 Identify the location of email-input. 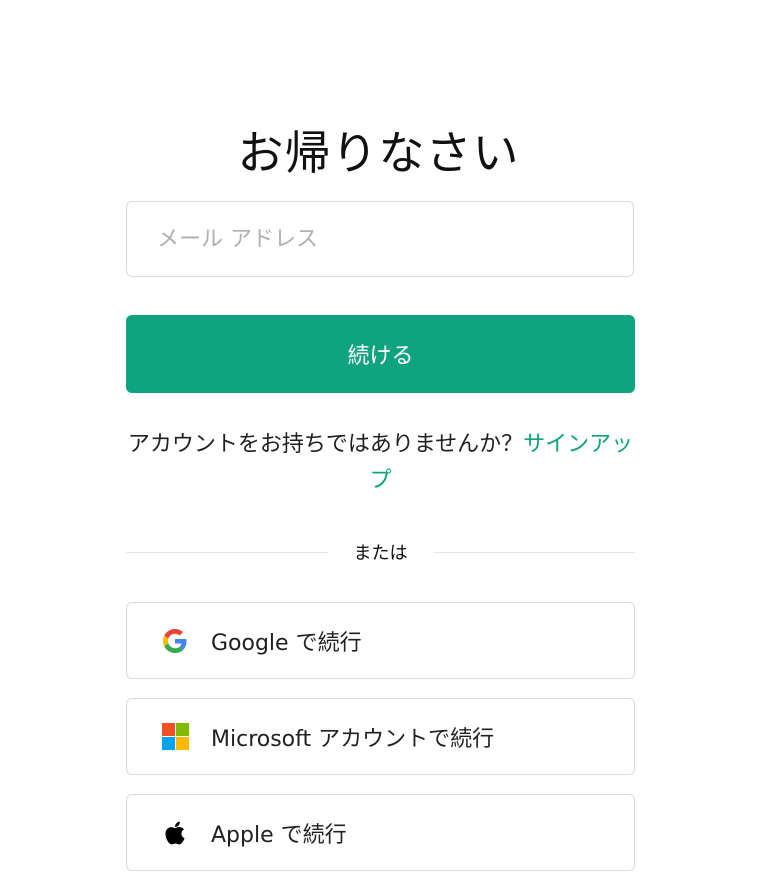
(380, 239).